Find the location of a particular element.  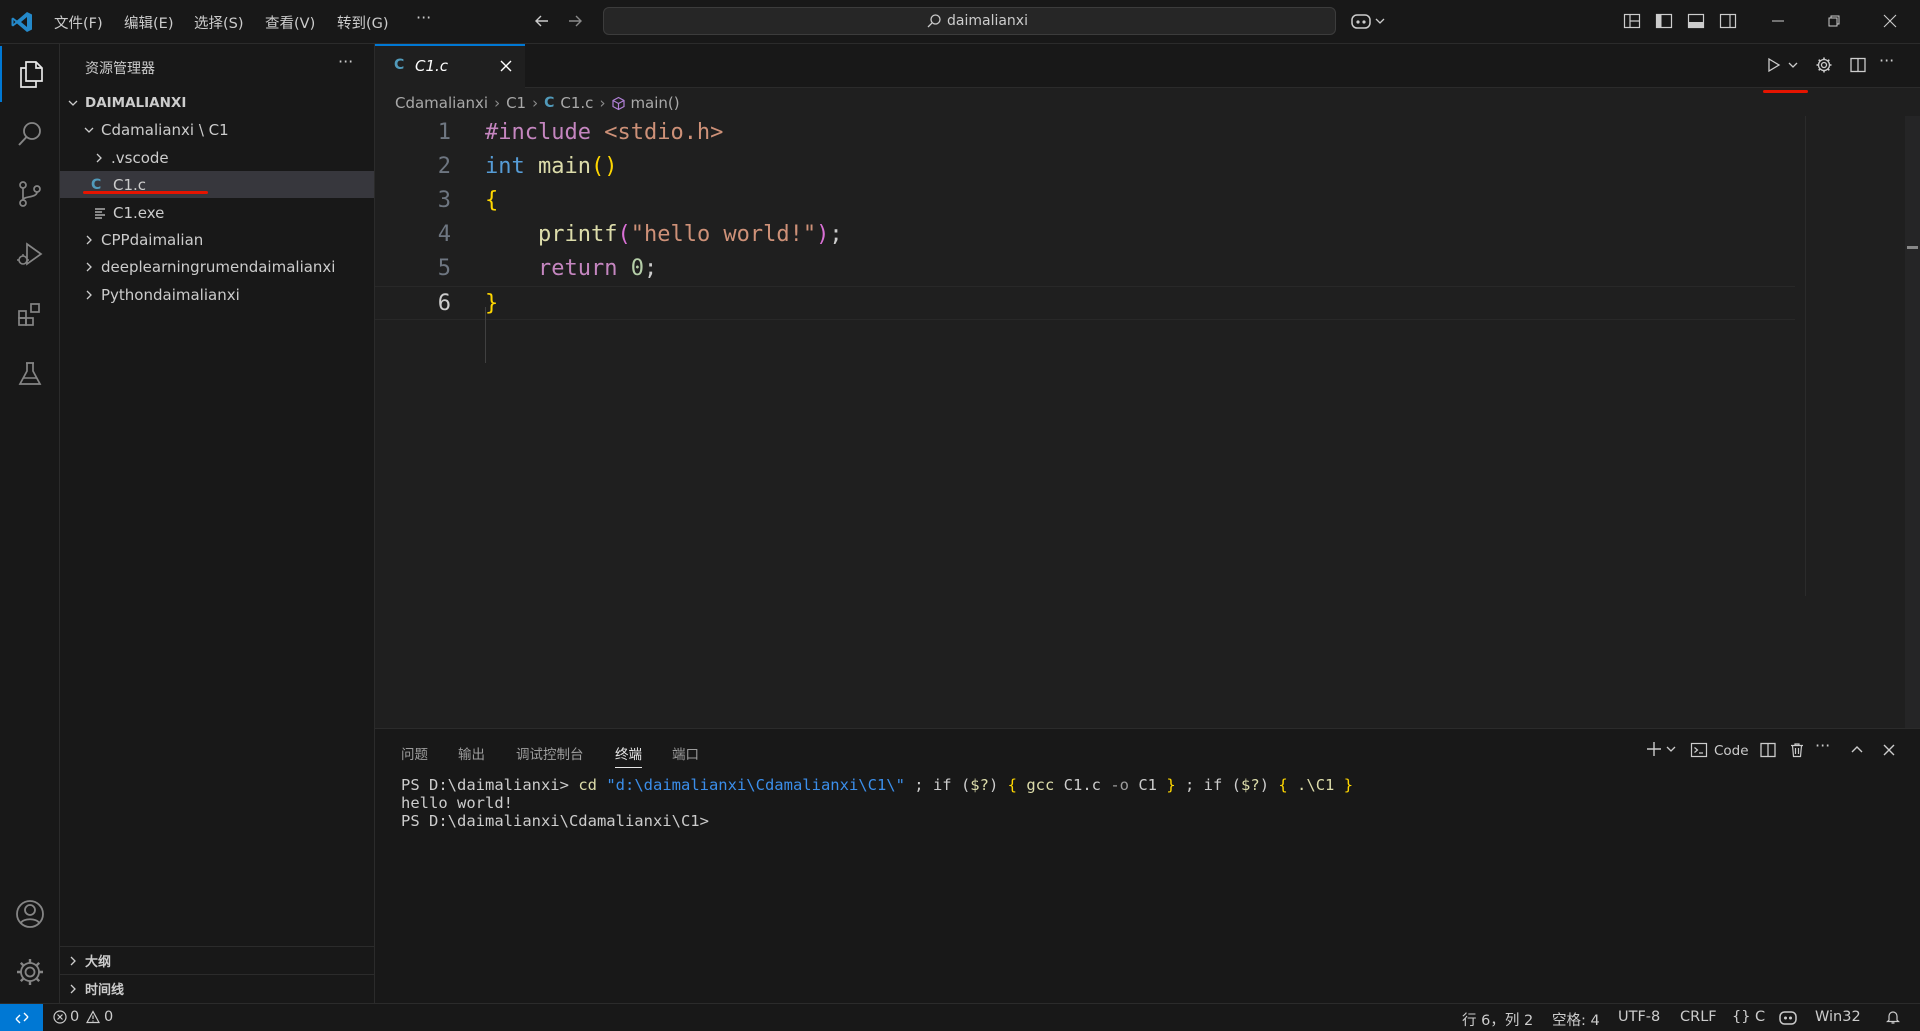

nav-forward-icon is located at coordinates (575, 21).